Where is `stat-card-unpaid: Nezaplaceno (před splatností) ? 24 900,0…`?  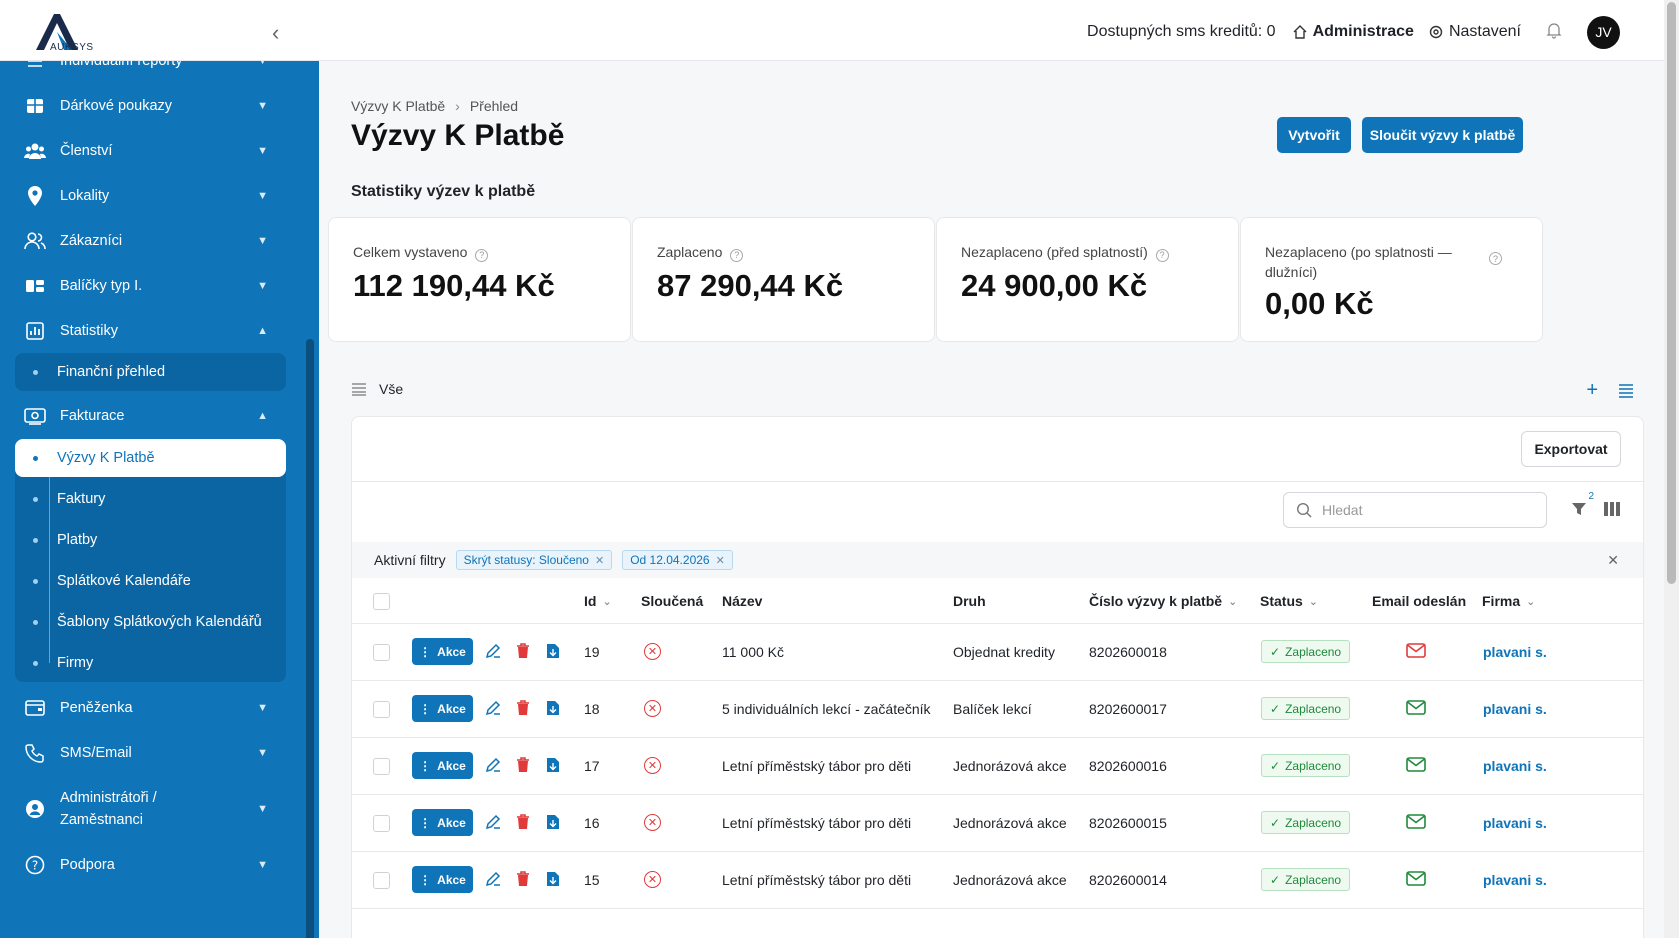 stat-card-unpaid: Nezaplaceno (před splatností) ? 24 900,0… is located at coordinates (1087, 279).